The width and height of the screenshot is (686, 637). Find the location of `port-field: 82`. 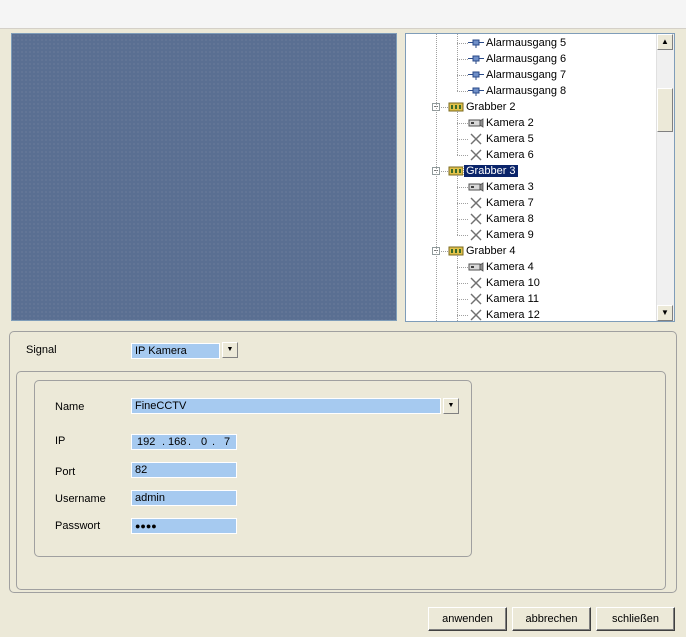

port-field: 82 is located at coordinates (184, 470).